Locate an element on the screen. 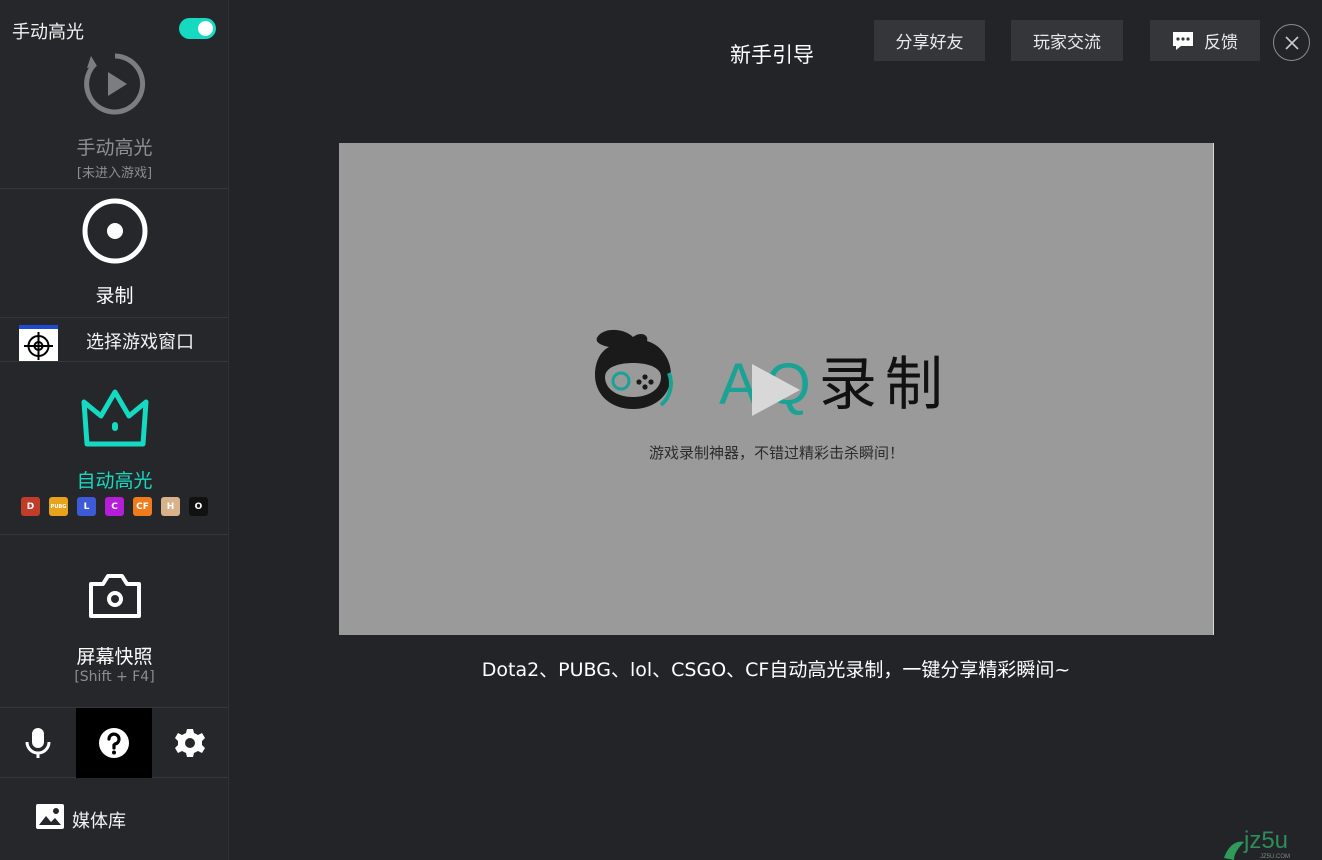  manual-highlight-toggle is located at coordinates (197, 28).